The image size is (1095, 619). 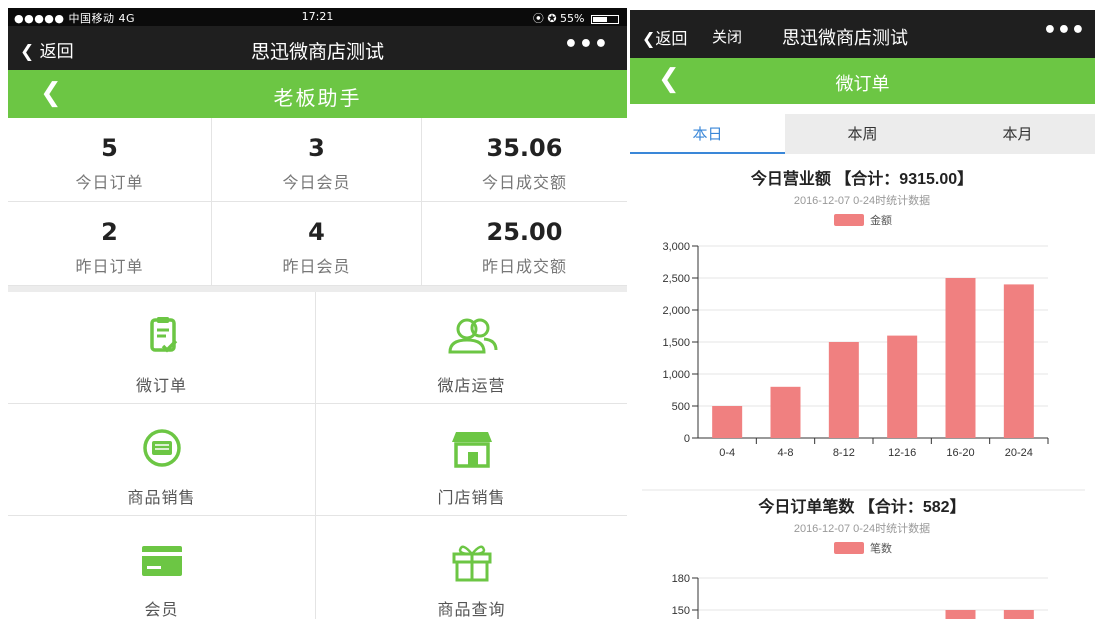 I want to click on menu-item-shop-operations: 微店运营, so click(x=471, y=348).